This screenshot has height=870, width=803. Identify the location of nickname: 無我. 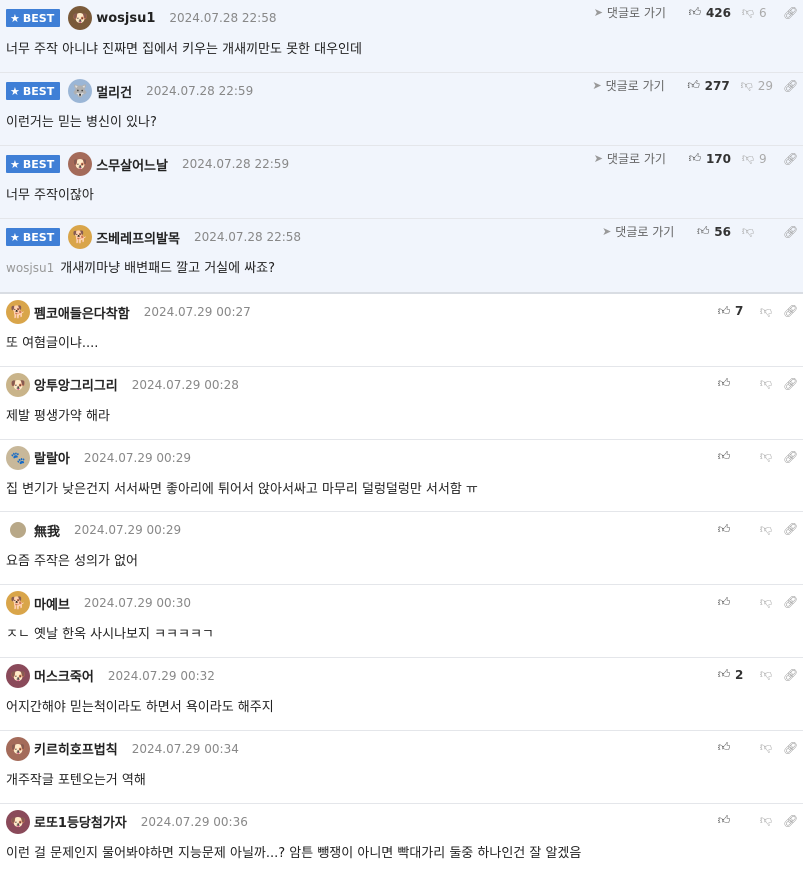
(47, 530).